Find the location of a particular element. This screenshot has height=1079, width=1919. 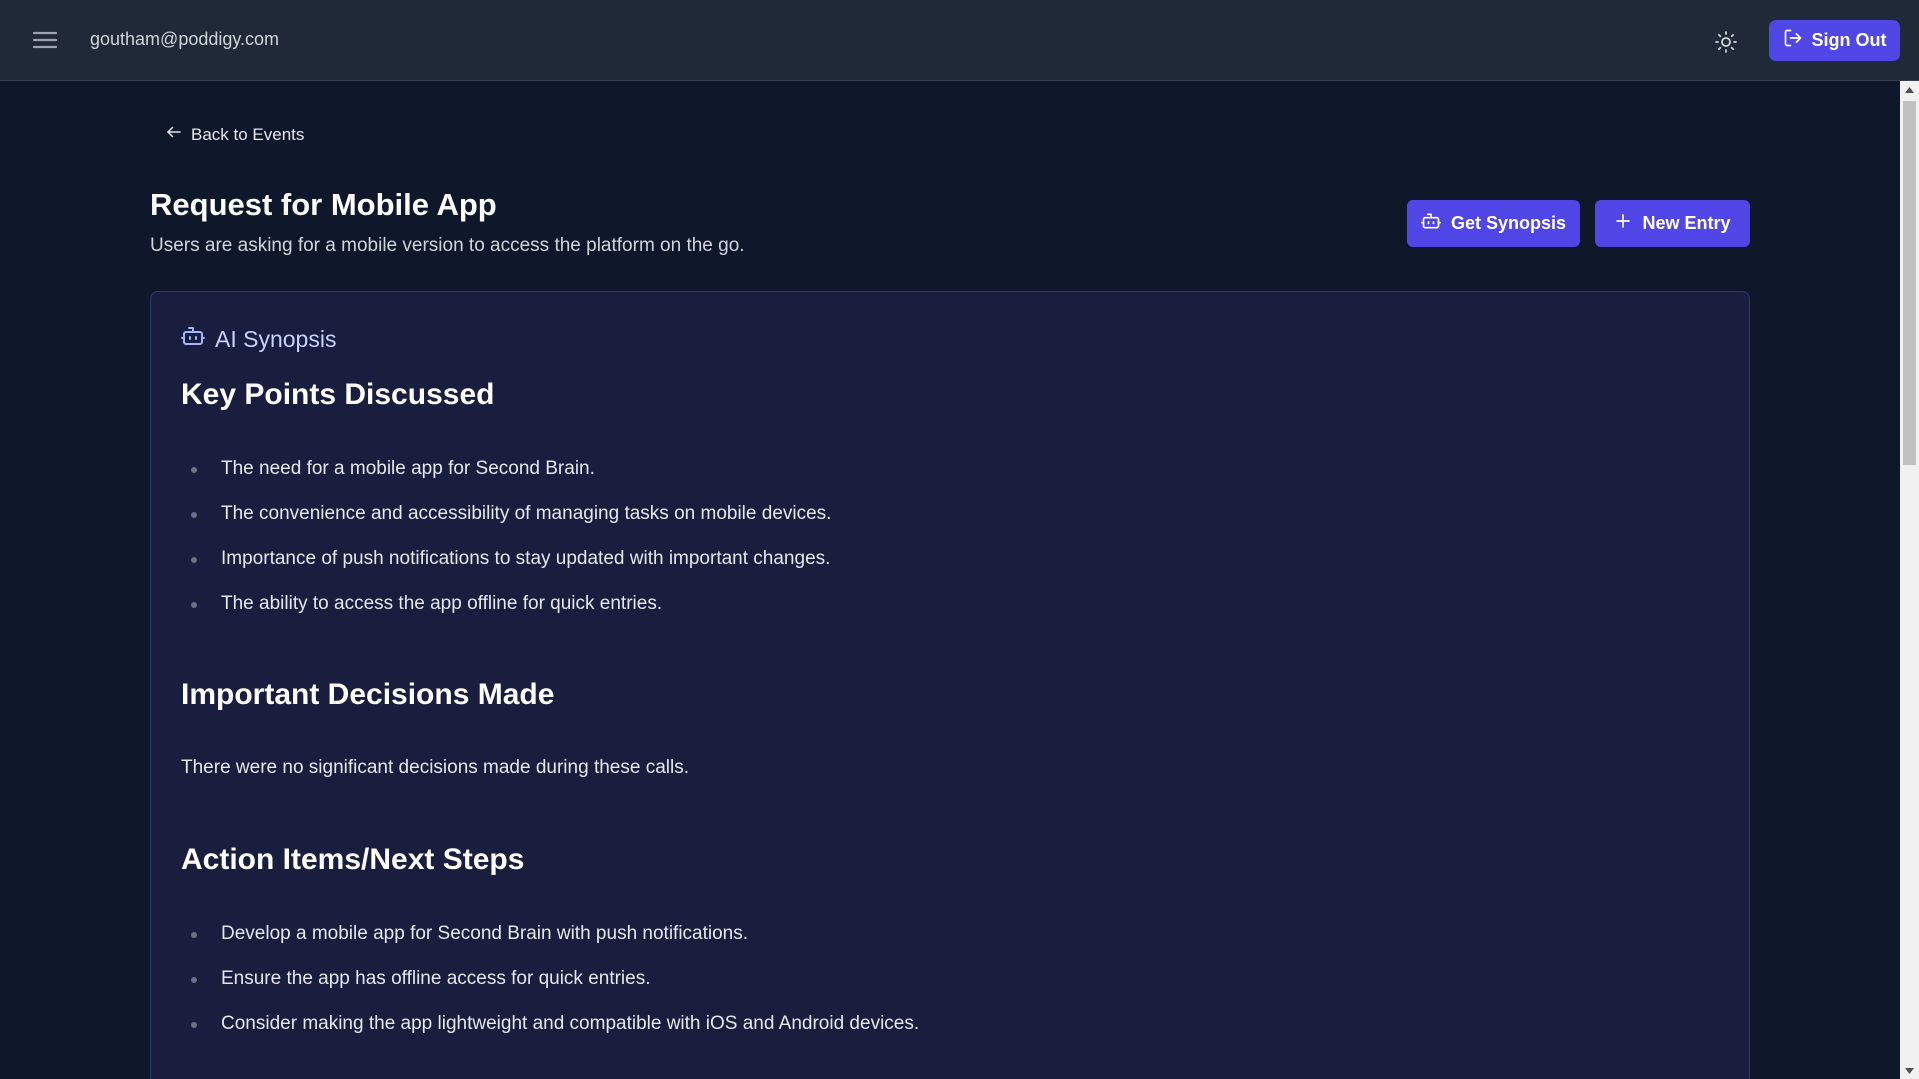

sign-out-button: Sign Out is located at coordinates (1834, 40).